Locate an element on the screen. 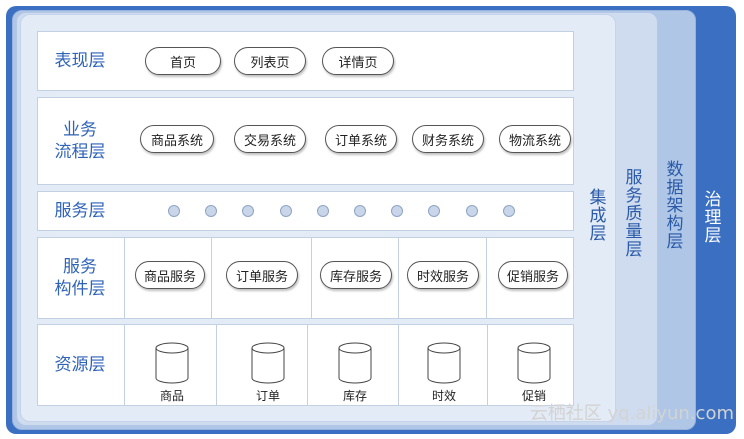 Image resolution: width=744 pixels, height=439 pixels. resource-order-label: 订单 is located at coordinates (267, 396).